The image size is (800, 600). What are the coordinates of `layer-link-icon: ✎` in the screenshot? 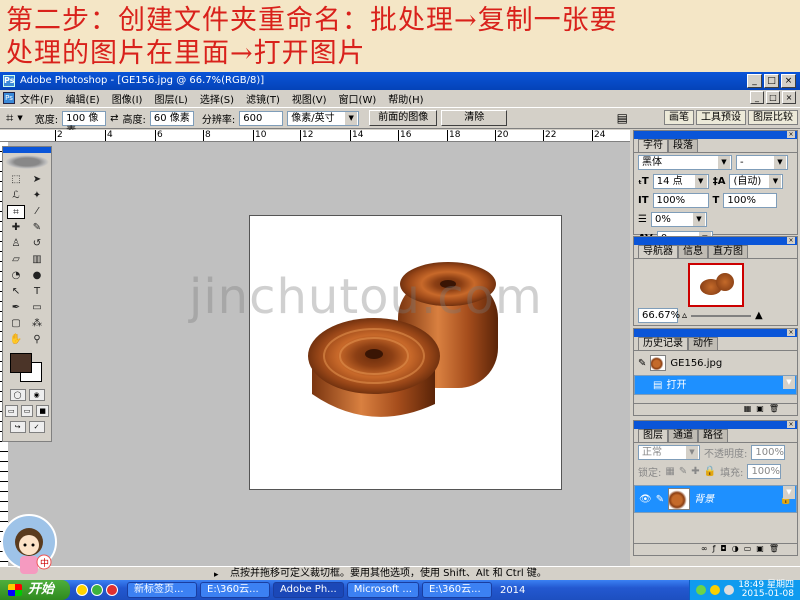 It's located at (660, 499).